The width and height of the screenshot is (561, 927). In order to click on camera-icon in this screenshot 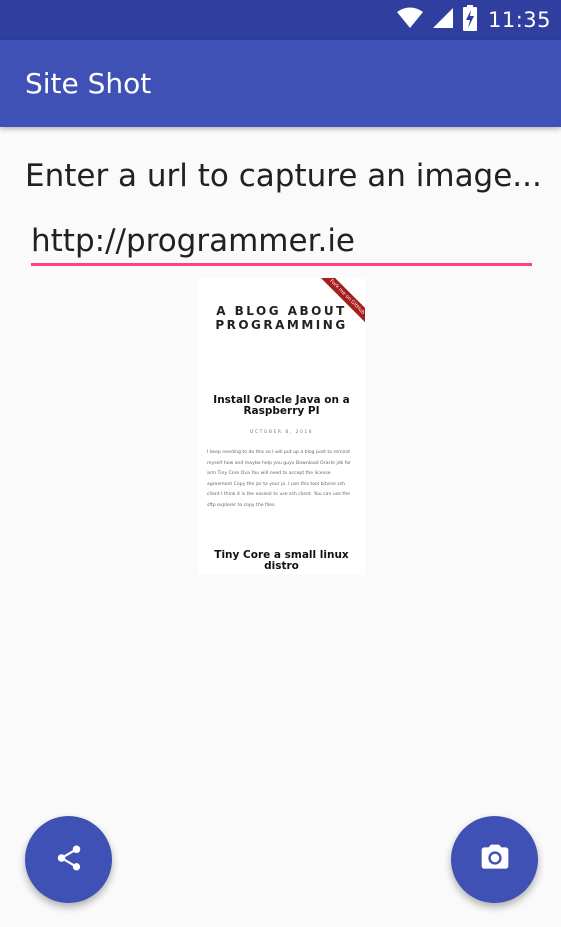, I will do `click(495, 860)`.